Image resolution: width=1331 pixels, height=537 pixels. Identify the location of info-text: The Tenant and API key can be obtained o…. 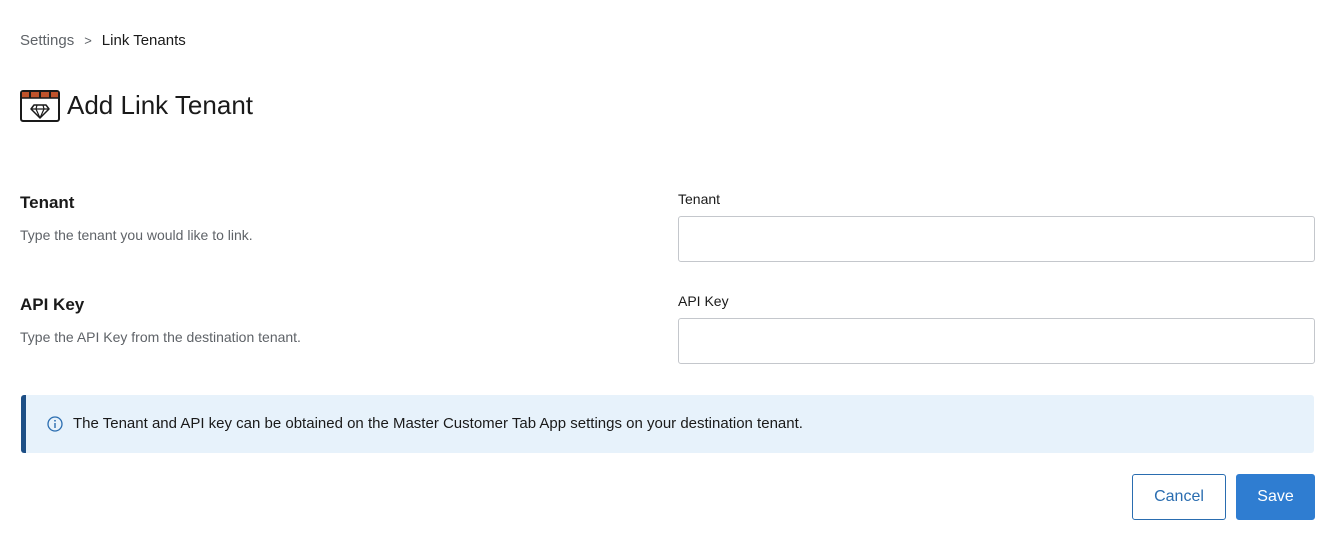
(438, 423).